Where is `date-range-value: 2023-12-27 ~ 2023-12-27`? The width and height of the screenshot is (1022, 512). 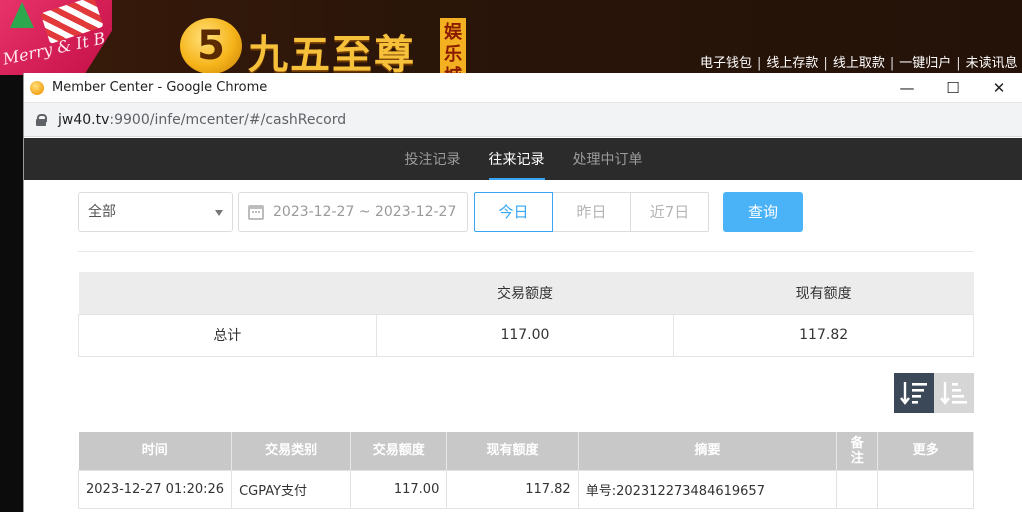 date-range-value: 2023-12-27 ~ 2023-12-27 is located at coordinates (365, 212).